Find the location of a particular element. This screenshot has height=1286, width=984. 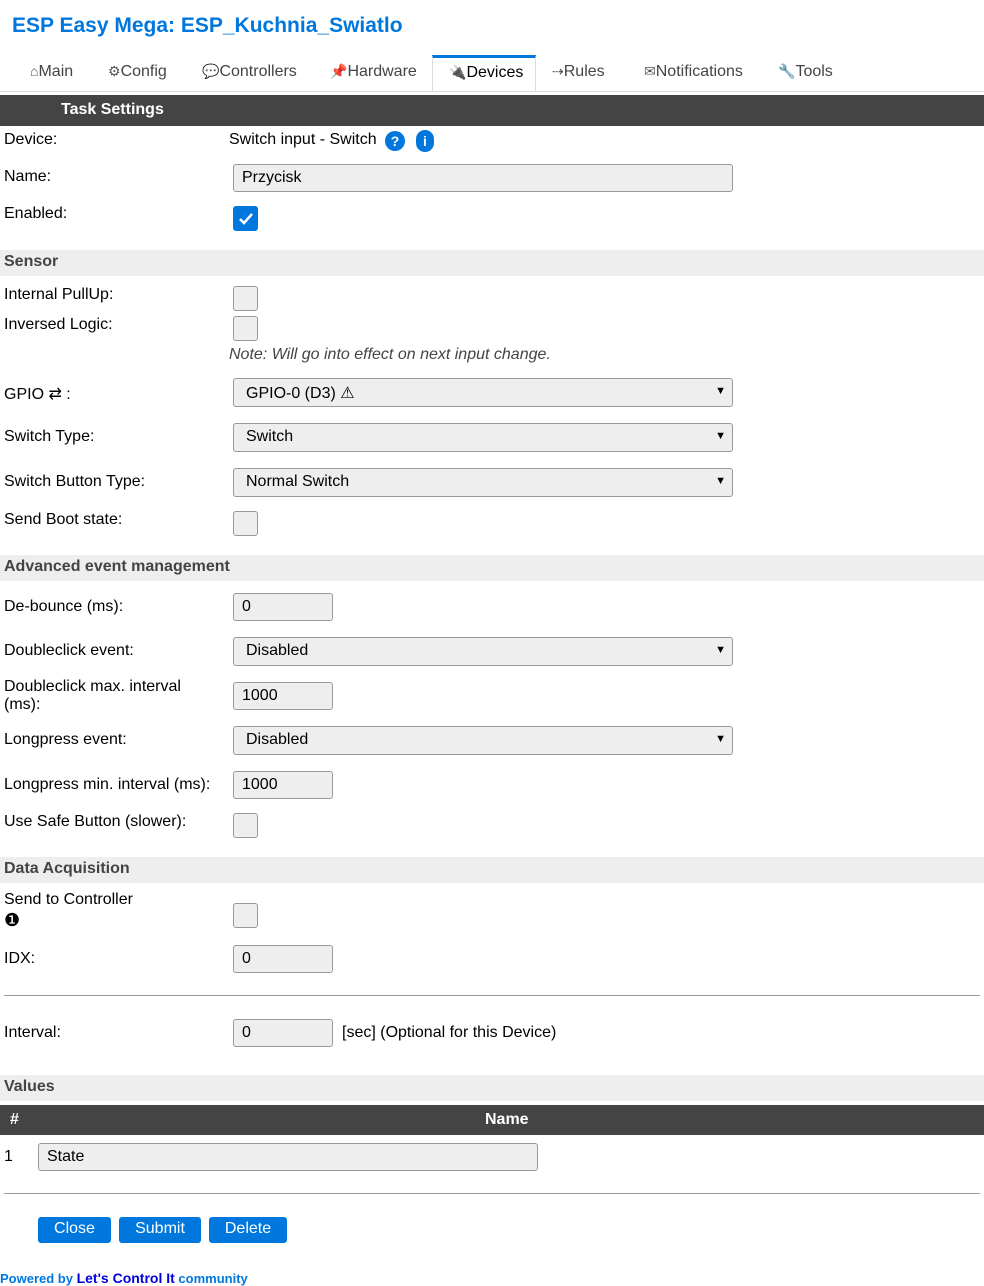

pullup-checkbox is located at coordinates (245, 298).